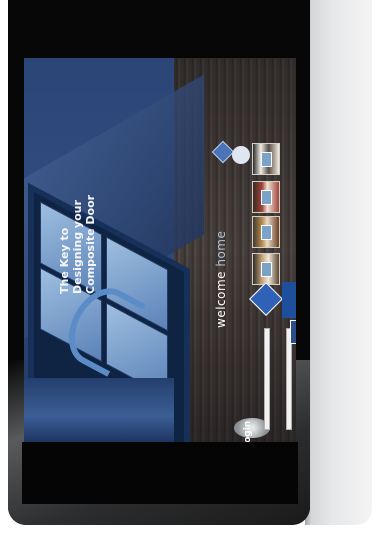 This screenshot has height=536, width=372. What do you see at coordinates (293, 332) in the screenshot?
I see `login-button` at bounding box center [293, 332].